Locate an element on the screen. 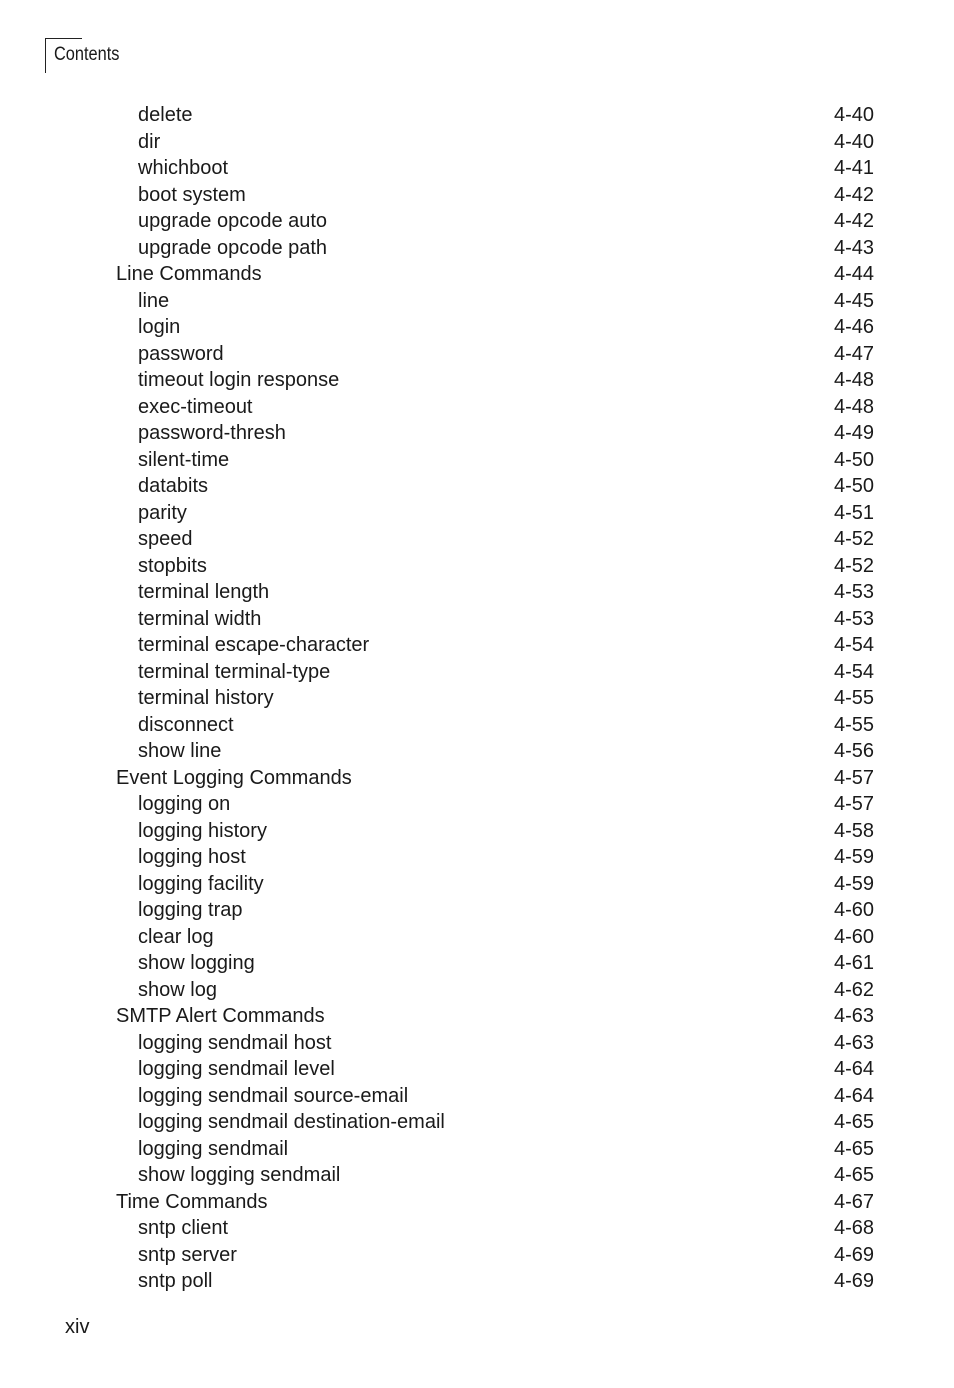  toc-entry-page: 4-56 is located at coordinates (853, 751).